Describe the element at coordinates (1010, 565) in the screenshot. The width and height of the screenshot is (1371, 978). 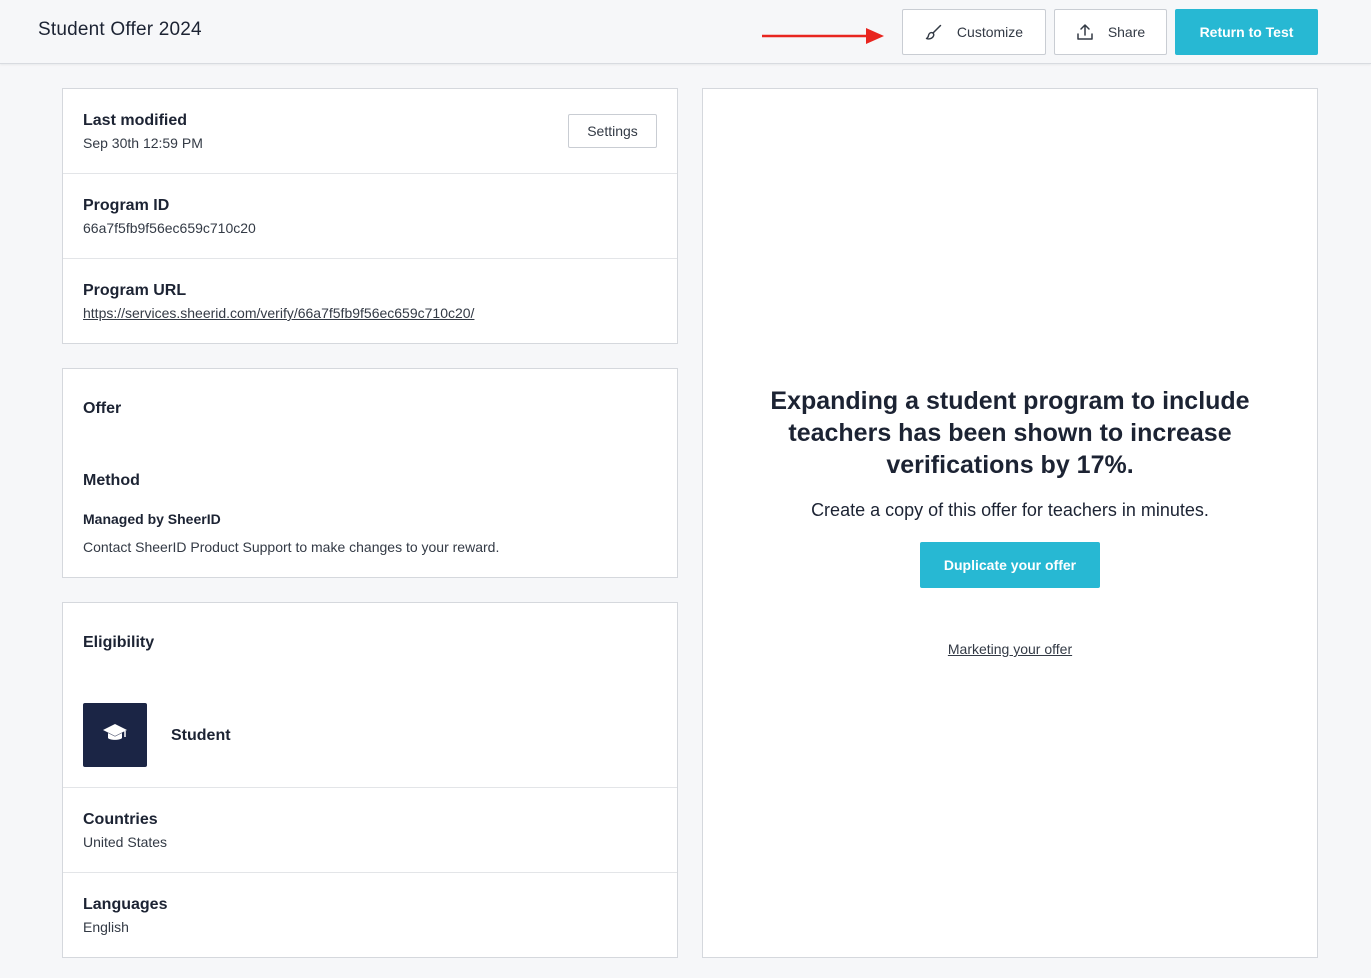
I see `duplicate-offer-button: Duplicate your offer` at that location.